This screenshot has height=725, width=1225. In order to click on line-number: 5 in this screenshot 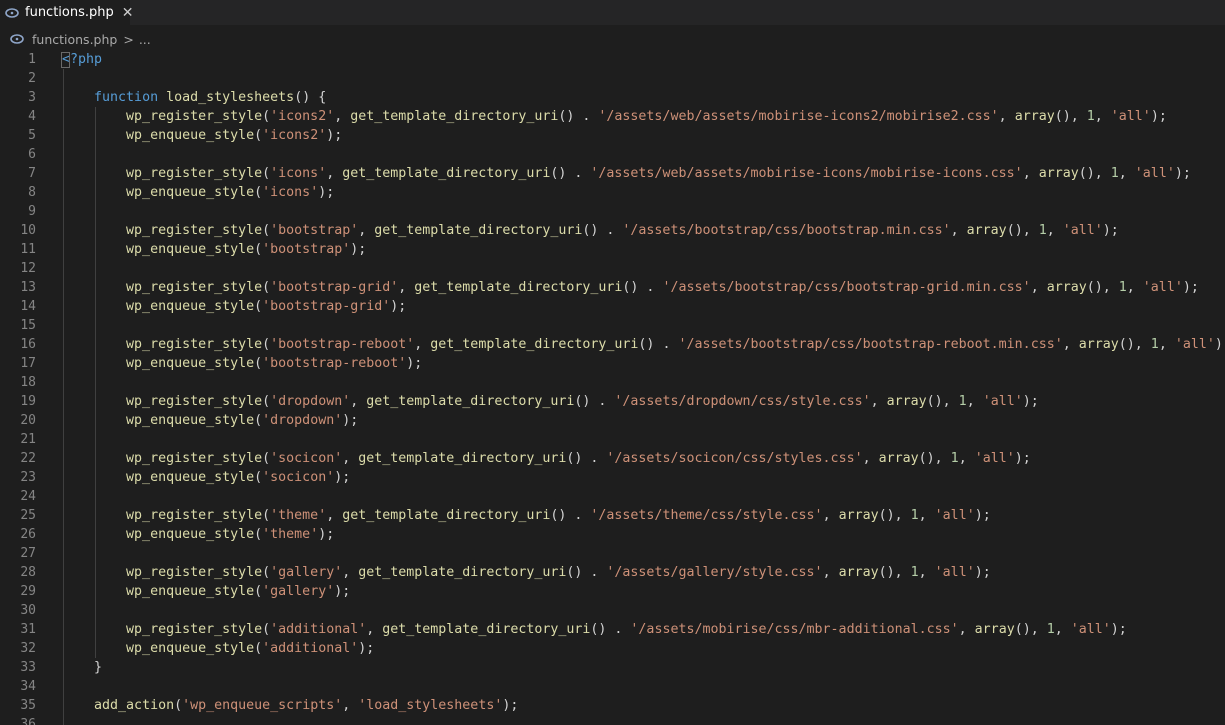, I will do `click(32, 135)`.